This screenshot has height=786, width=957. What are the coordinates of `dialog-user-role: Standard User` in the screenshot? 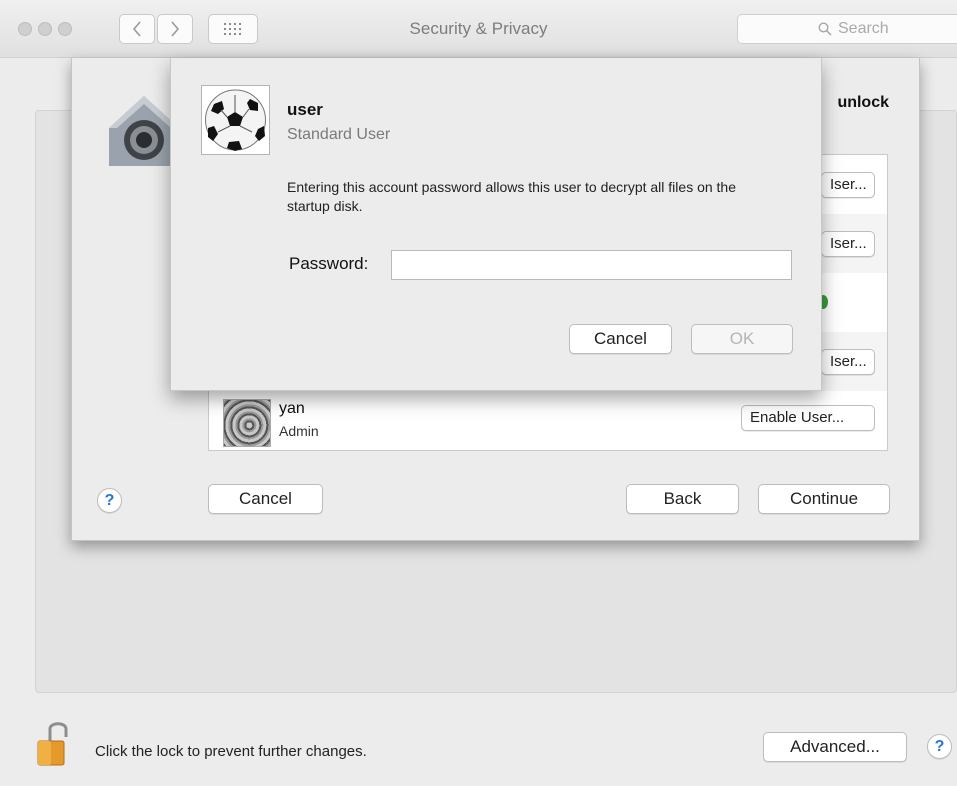 It's located at (339, 134).